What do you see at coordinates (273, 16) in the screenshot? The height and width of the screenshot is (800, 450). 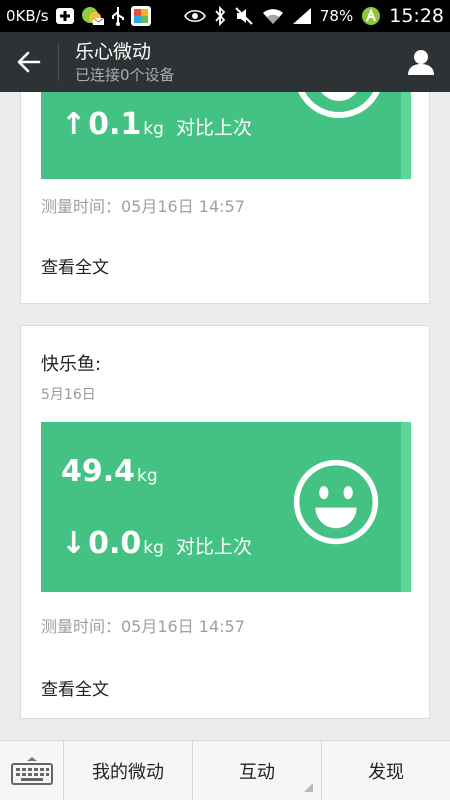 I see `wifi-icon` at bounding box center [273, 16].